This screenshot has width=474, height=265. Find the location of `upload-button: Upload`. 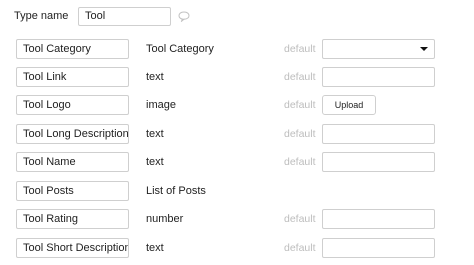

upload-button: Upload is located at coordinates (349, 105).